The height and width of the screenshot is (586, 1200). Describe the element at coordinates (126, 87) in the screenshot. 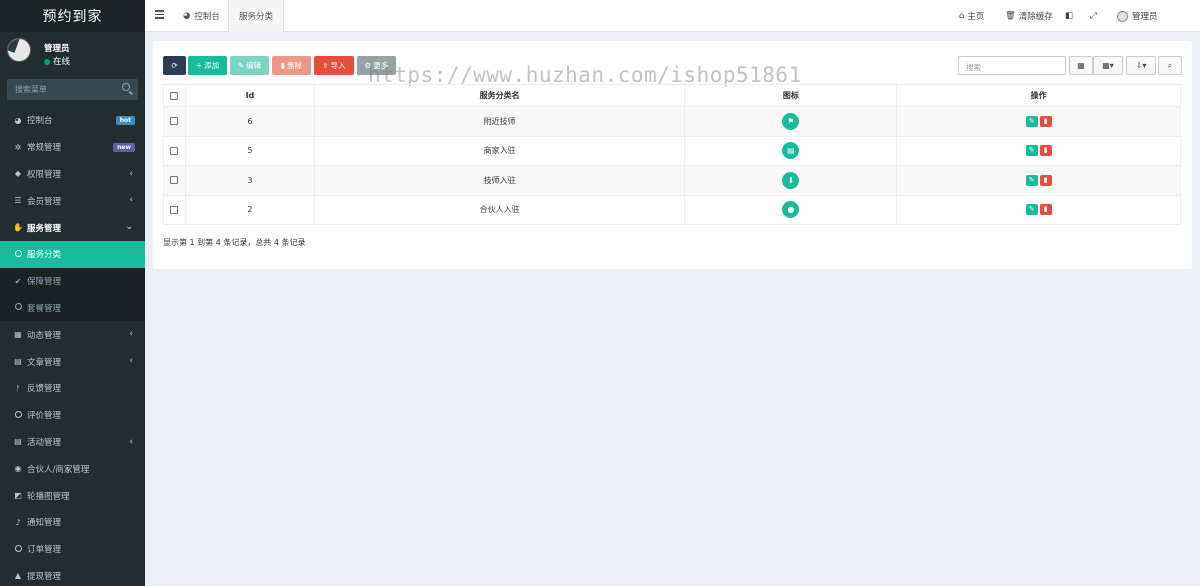

I see `search-icon` at that location.